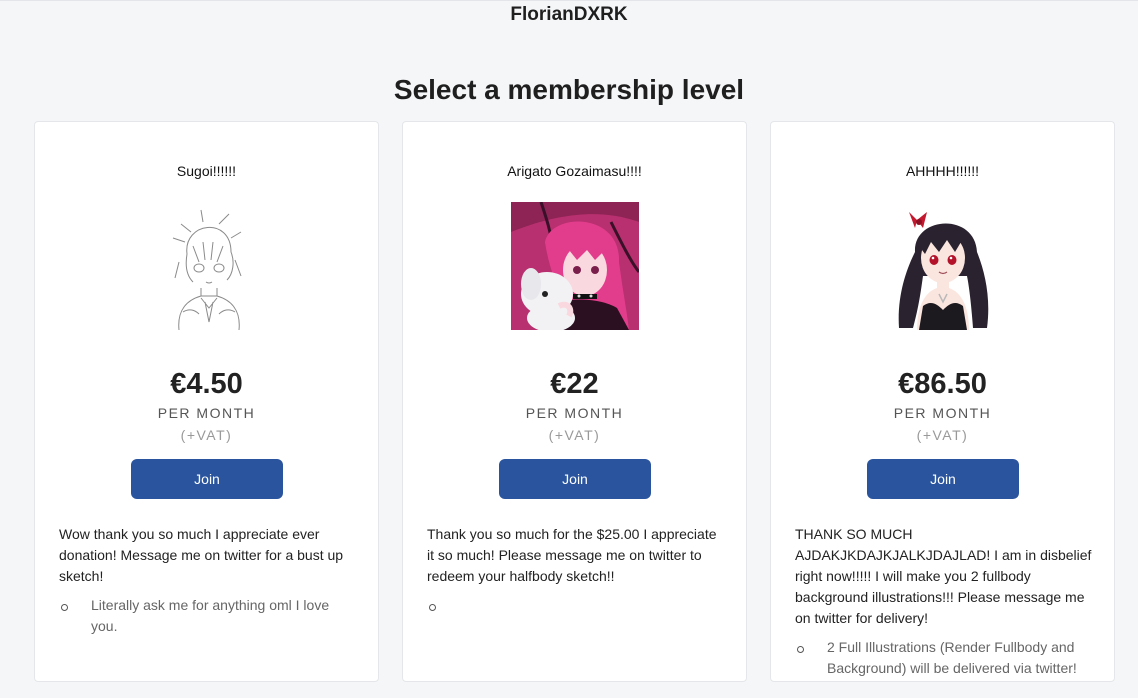  Describe the element at coordinates (569, 15) in the screenshot. I see `creator-name: FlorianDXRK` at that location.